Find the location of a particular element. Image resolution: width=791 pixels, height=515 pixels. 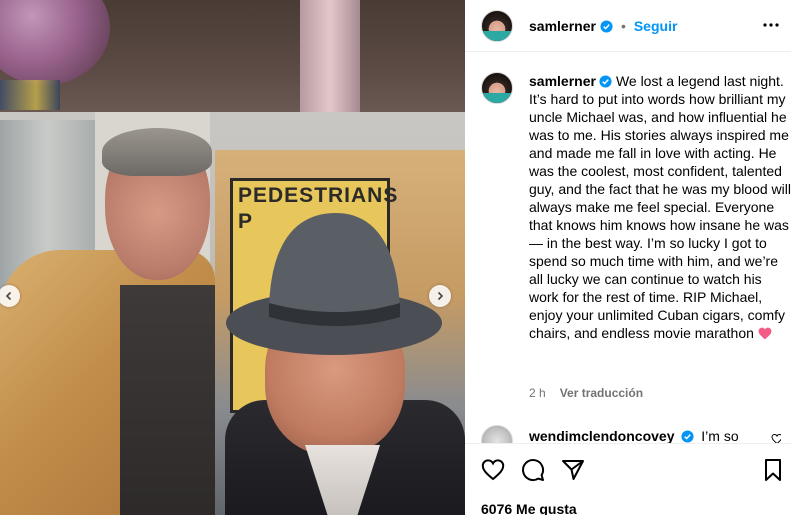

comment-username: wendimclendoncovey is located at coordinates (601, 436).